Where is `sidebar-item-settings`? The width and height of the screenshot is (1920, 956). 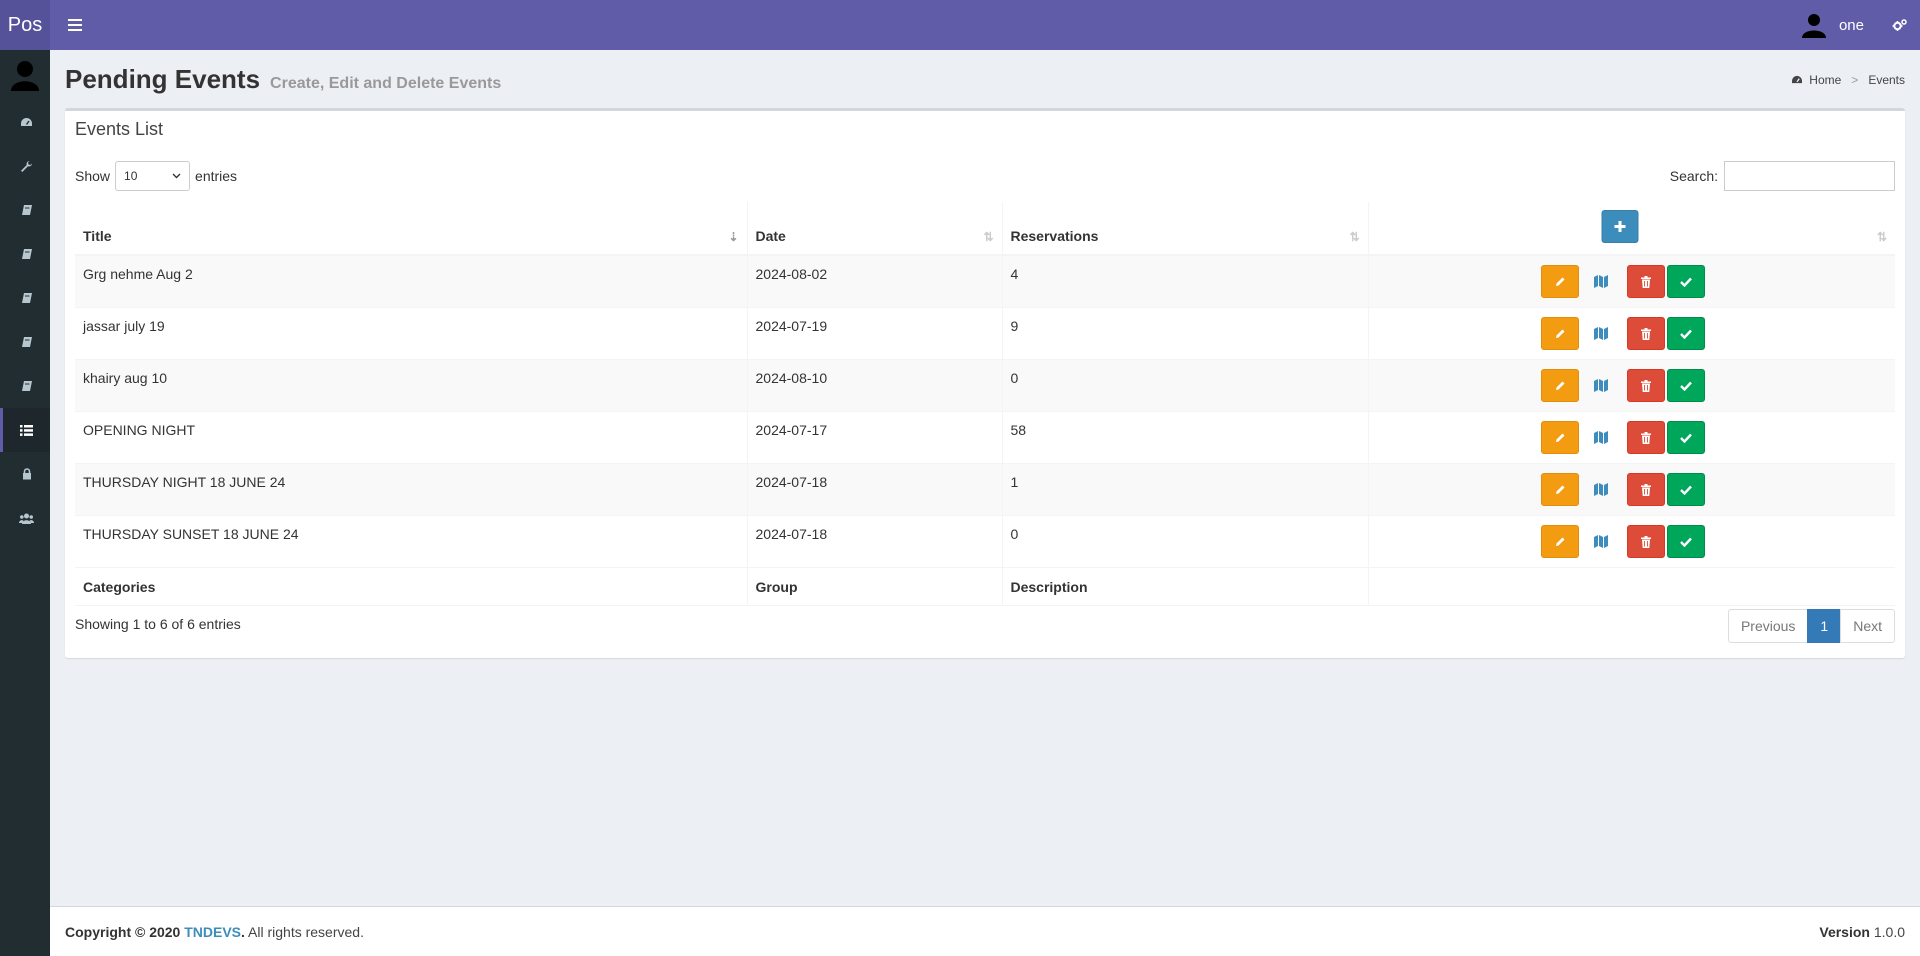 sidebar-item-settings is located at coordinates (25, 166).